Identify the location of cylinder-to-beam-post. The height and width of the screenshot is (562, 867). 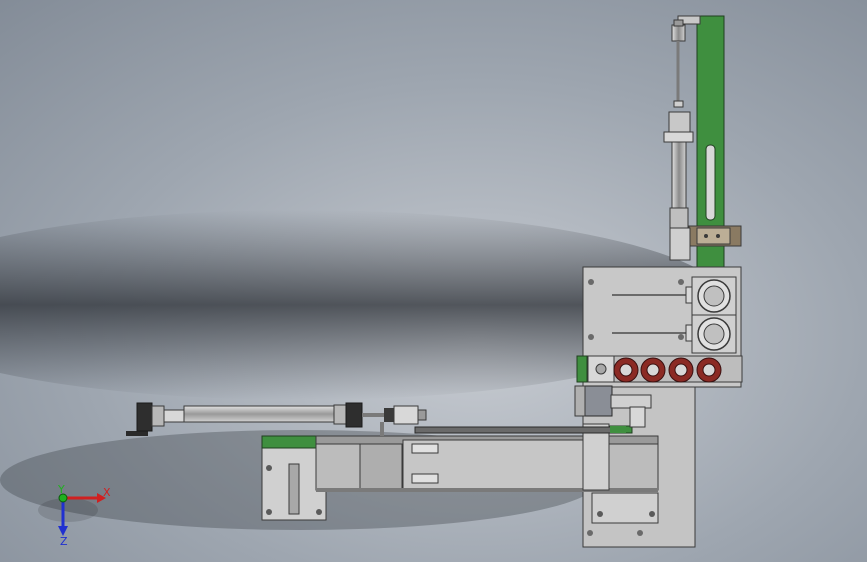
(382, 429).